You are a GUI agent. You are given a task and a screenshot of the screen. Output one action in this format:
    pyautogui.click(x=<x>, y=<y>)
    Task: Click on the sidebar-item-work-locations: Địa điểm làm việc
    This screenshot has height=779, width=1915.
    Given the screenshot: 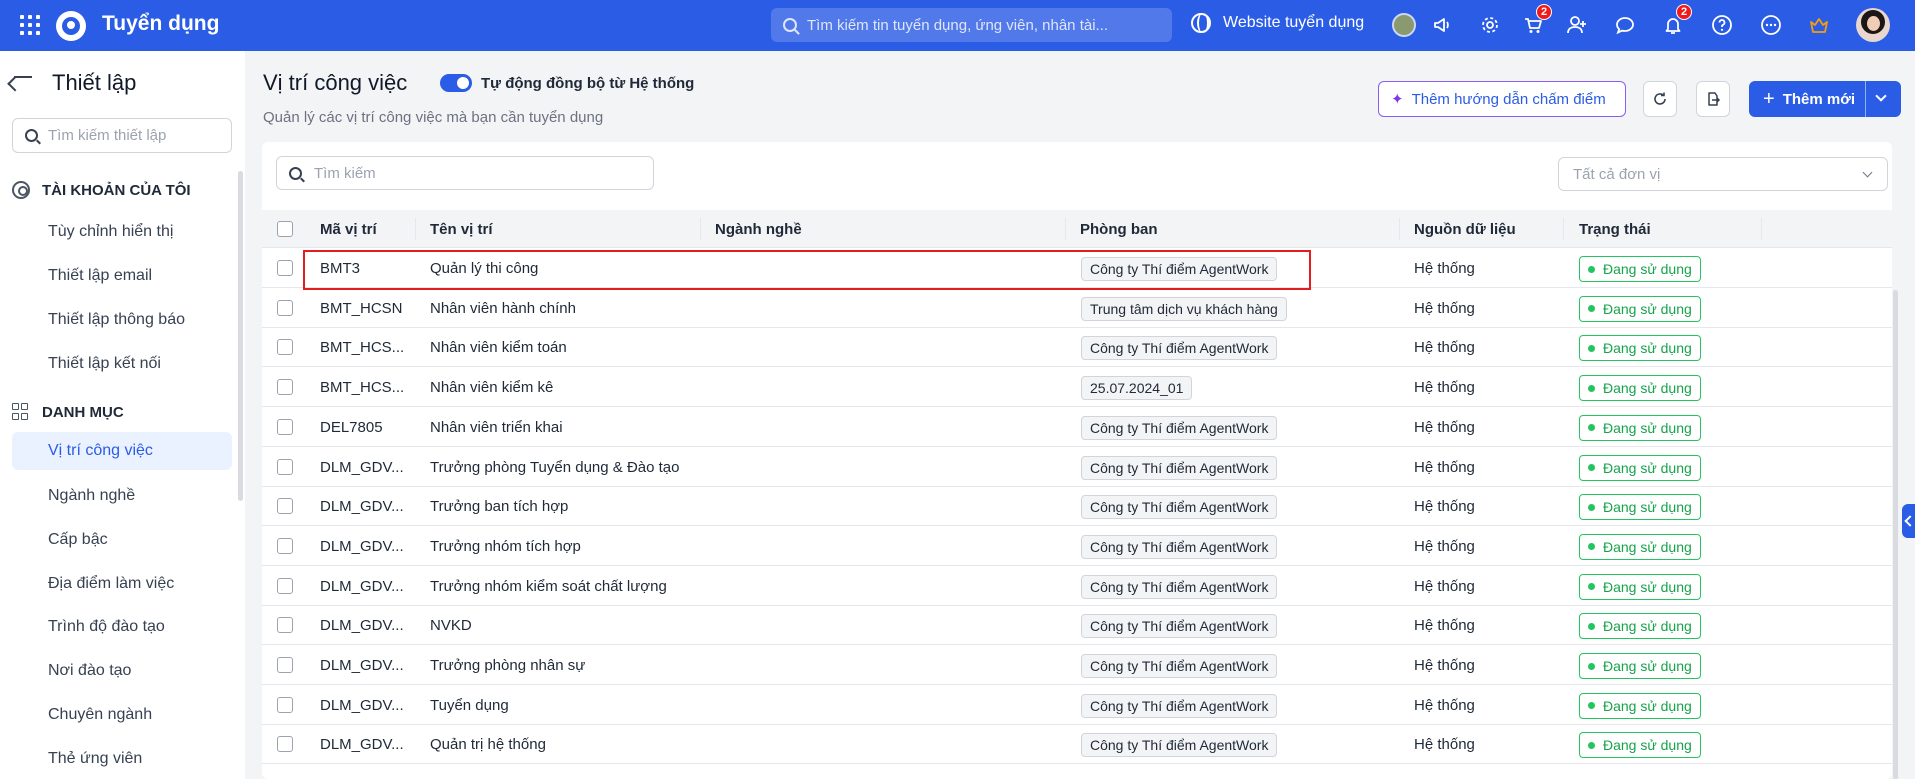 What is the action you would take?
    pyautogui.click(x=122, y=584)
    